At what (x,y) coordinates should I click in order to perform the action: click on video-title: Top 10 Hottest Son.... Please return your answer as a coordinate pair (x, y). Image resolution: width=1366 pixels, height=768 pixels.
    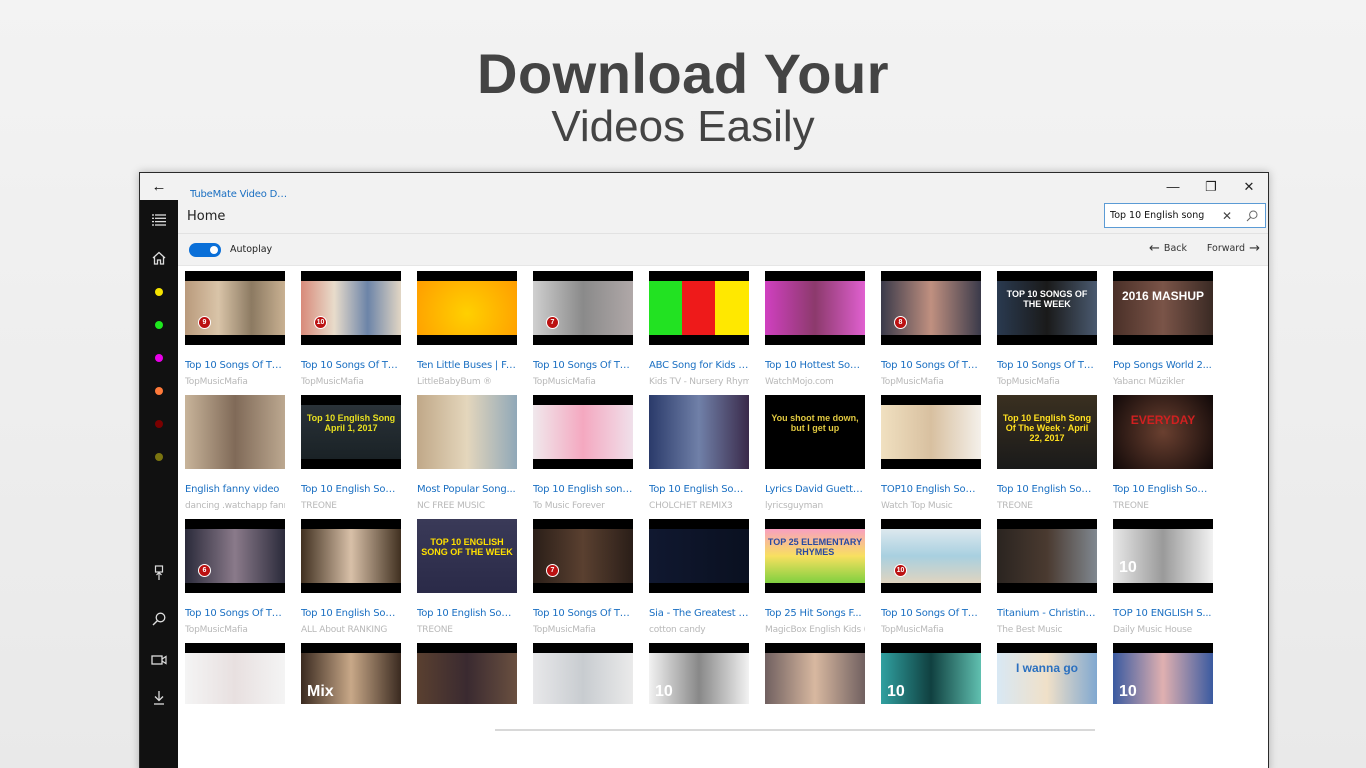
    Looking at the image, I should click on (815, 365).